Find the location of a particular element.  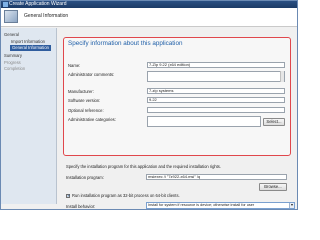

run-32bit-checkbox: ✔ is located at coordinates (68, 195).